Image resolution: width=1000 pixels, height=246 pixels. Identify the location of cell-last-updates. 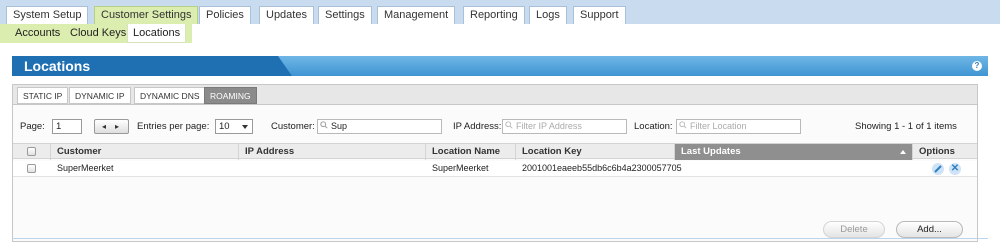
(678, 169).